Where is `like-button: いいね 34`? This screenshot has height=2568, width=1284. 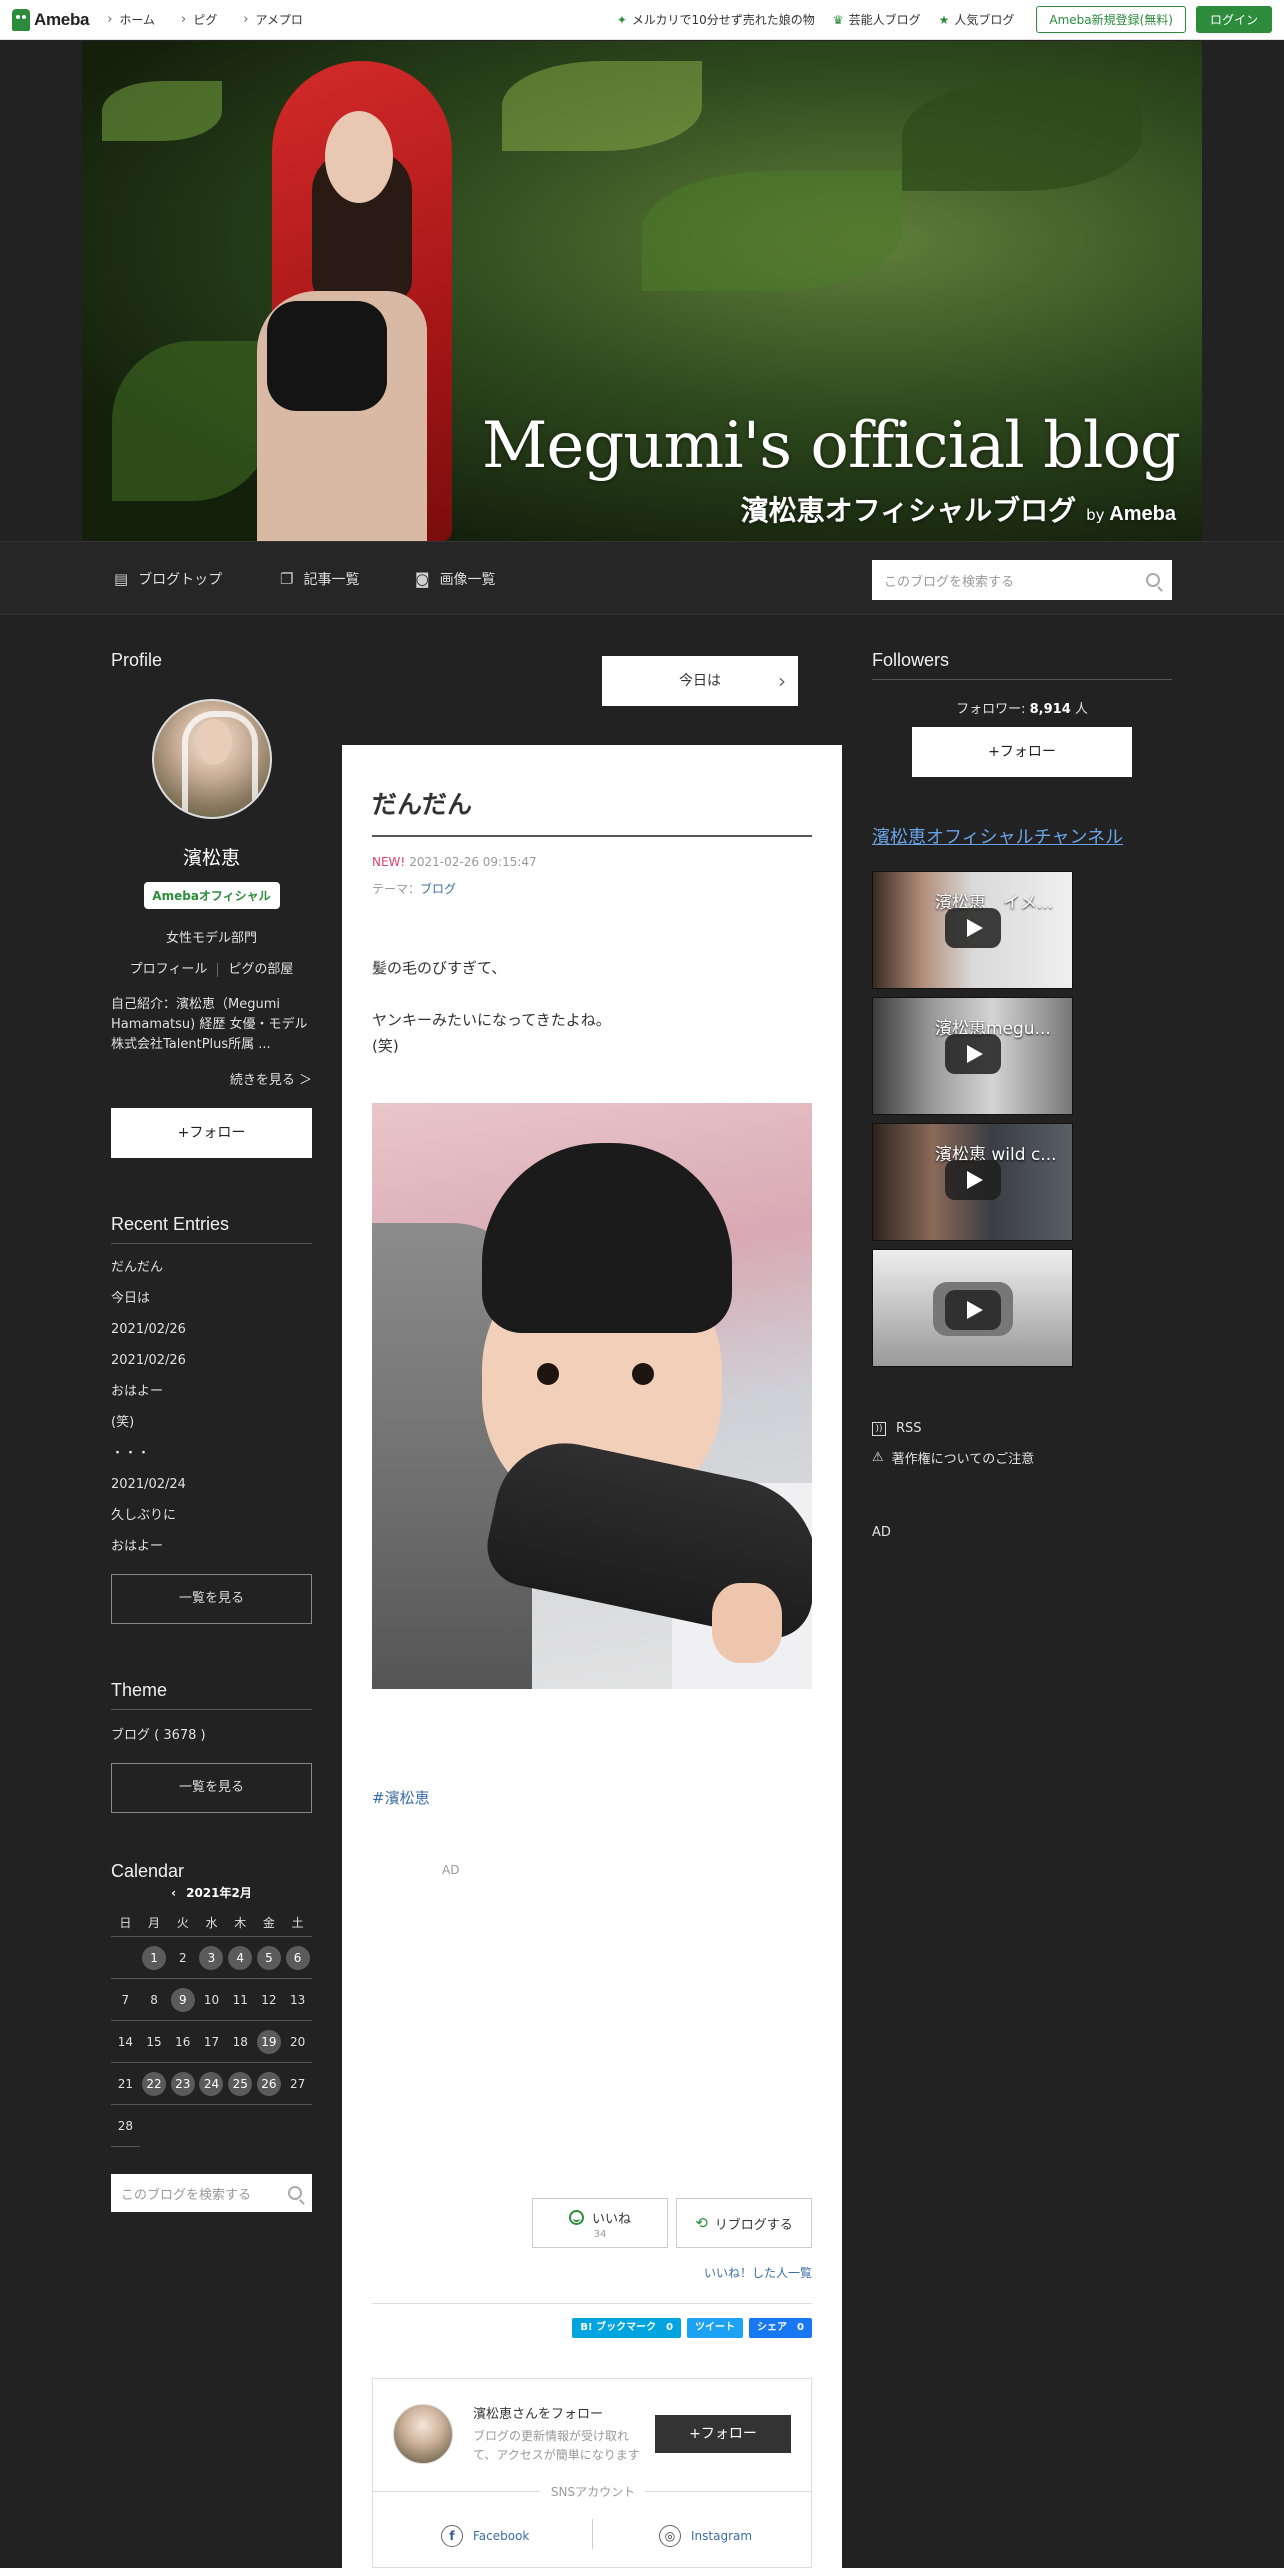 like-button: いいね 34 is located at coordinates (600, 2223).